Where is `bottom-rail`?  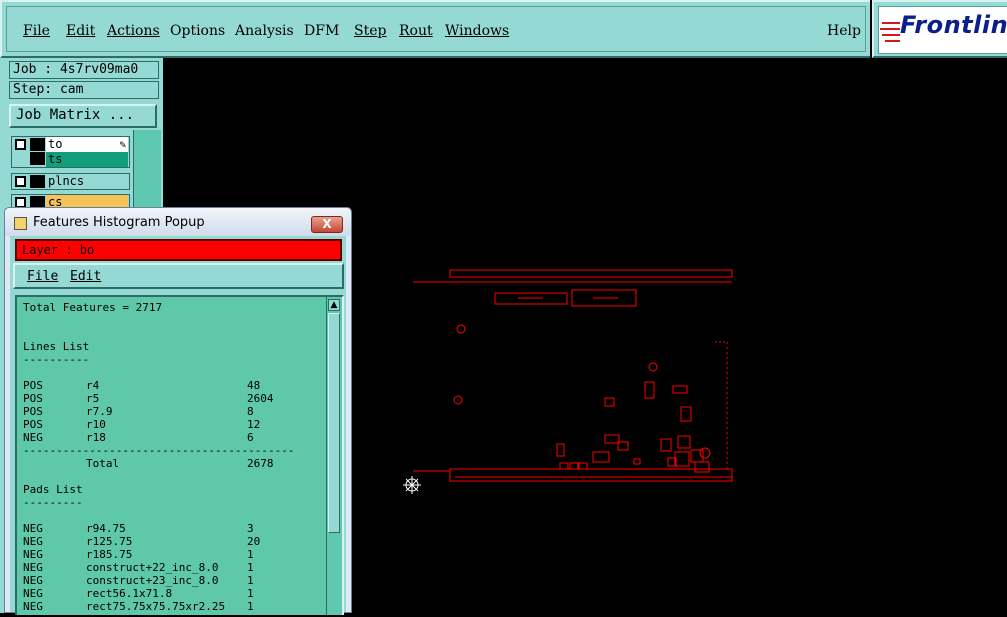 bottom-rail is located at coordinates (591, 475).